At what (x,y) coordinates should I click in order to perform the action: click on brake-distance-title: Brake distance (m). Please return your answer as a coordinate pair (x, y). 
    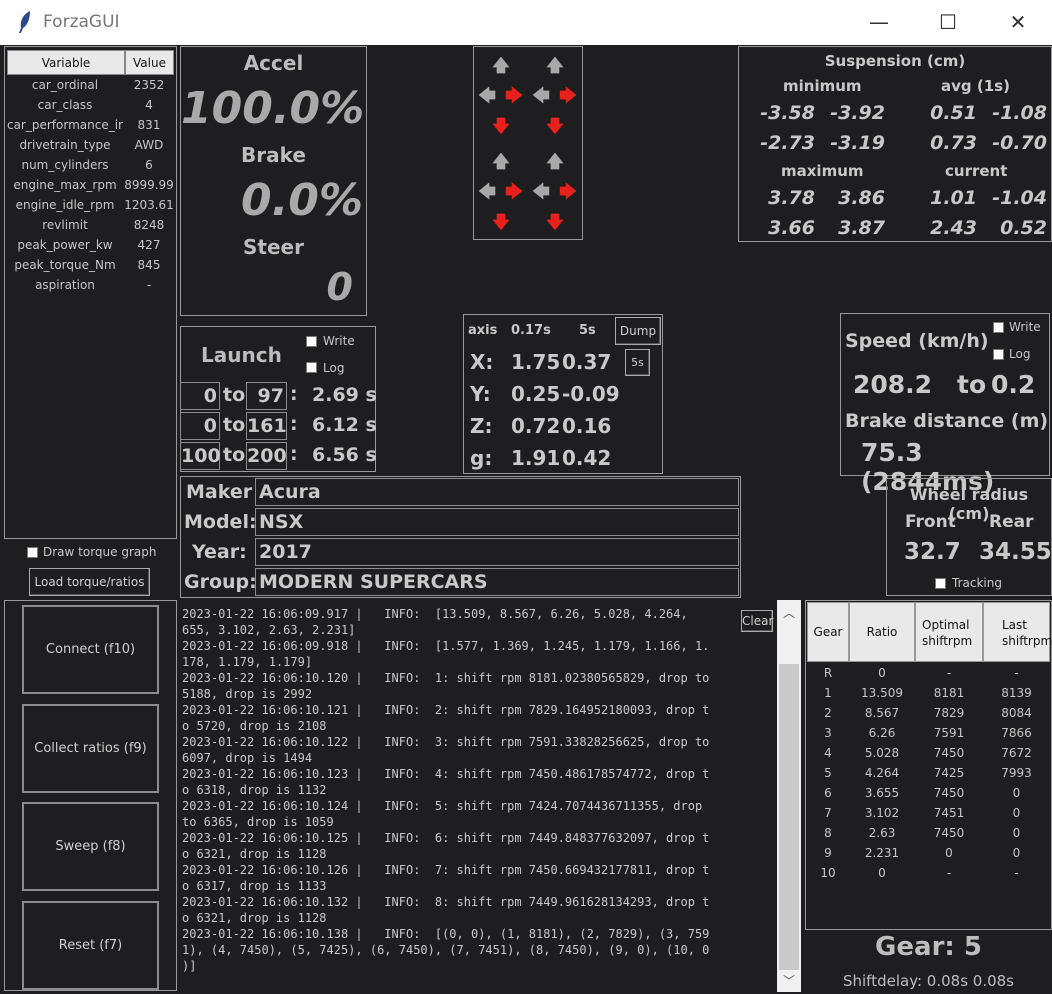
    Looking at the image, I should click on (947, 421).